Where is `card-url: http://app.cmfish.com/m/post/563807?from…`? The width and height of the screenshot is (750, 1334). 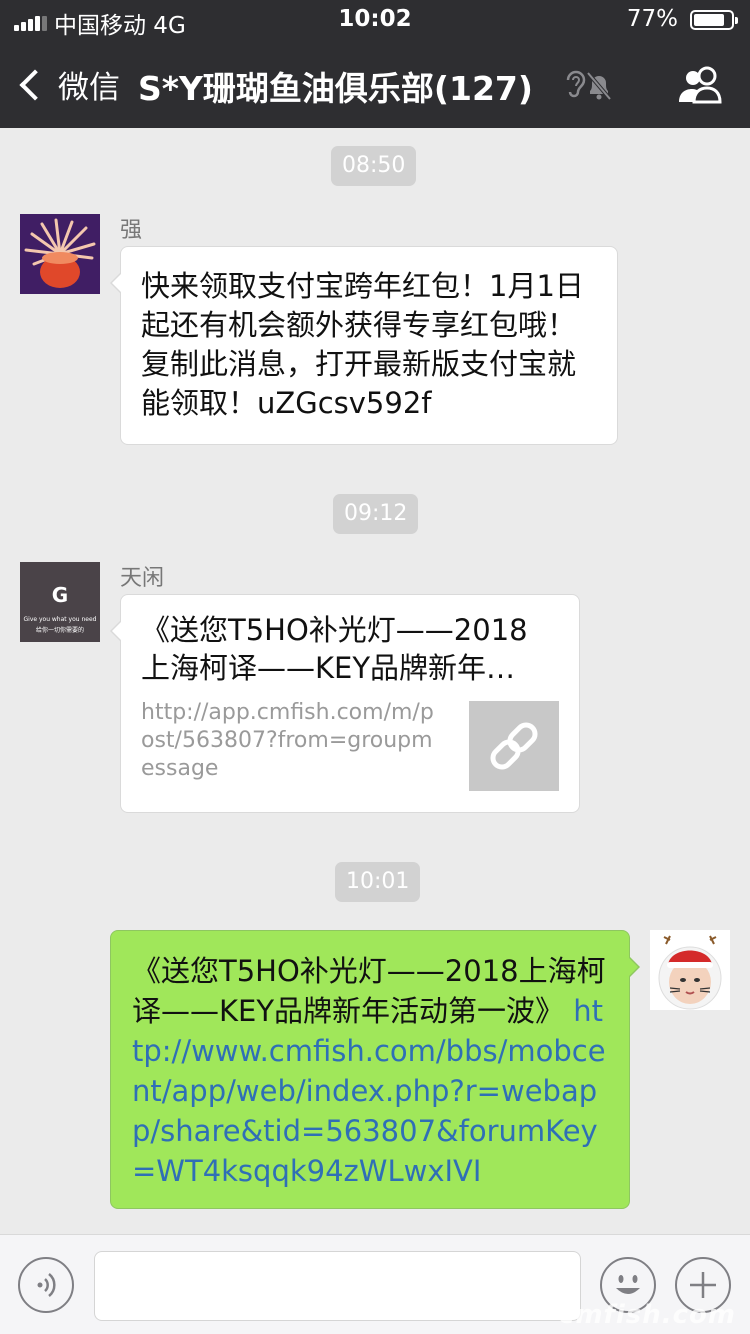
card-url: http://app.cmfish.com/m/post/563807?from… is located at coordinates (287, 740).